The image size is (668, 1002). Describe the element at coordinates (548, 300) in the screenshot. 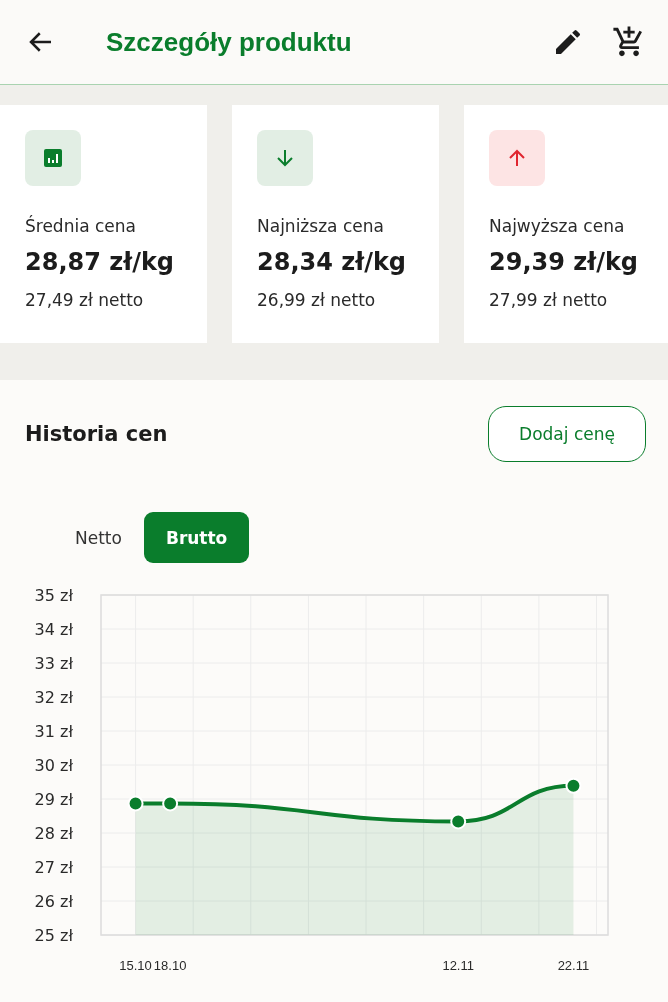

I see `stat-net-value: 27,99 zł netto` at that location.